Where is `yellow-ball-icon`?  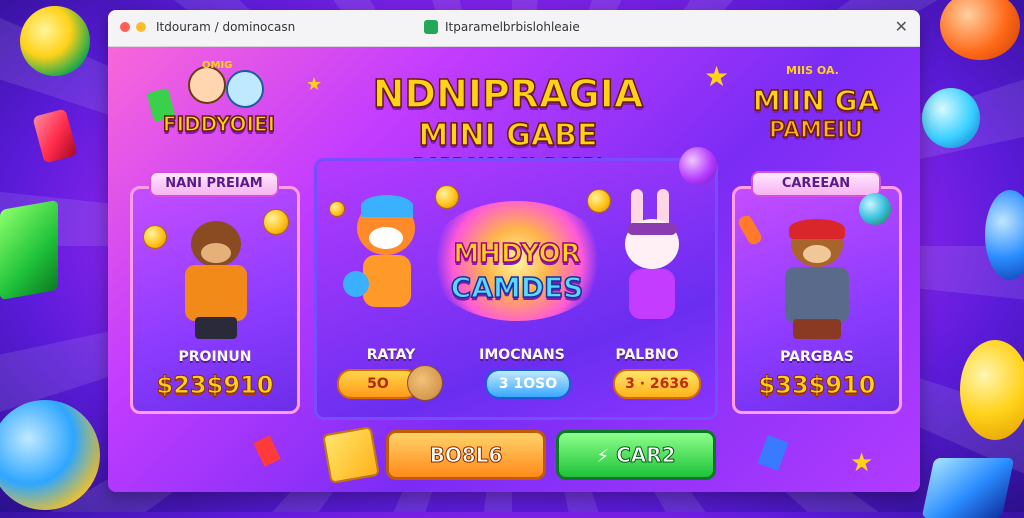
yellow-ball-icon is located at coordinates (55, 41).